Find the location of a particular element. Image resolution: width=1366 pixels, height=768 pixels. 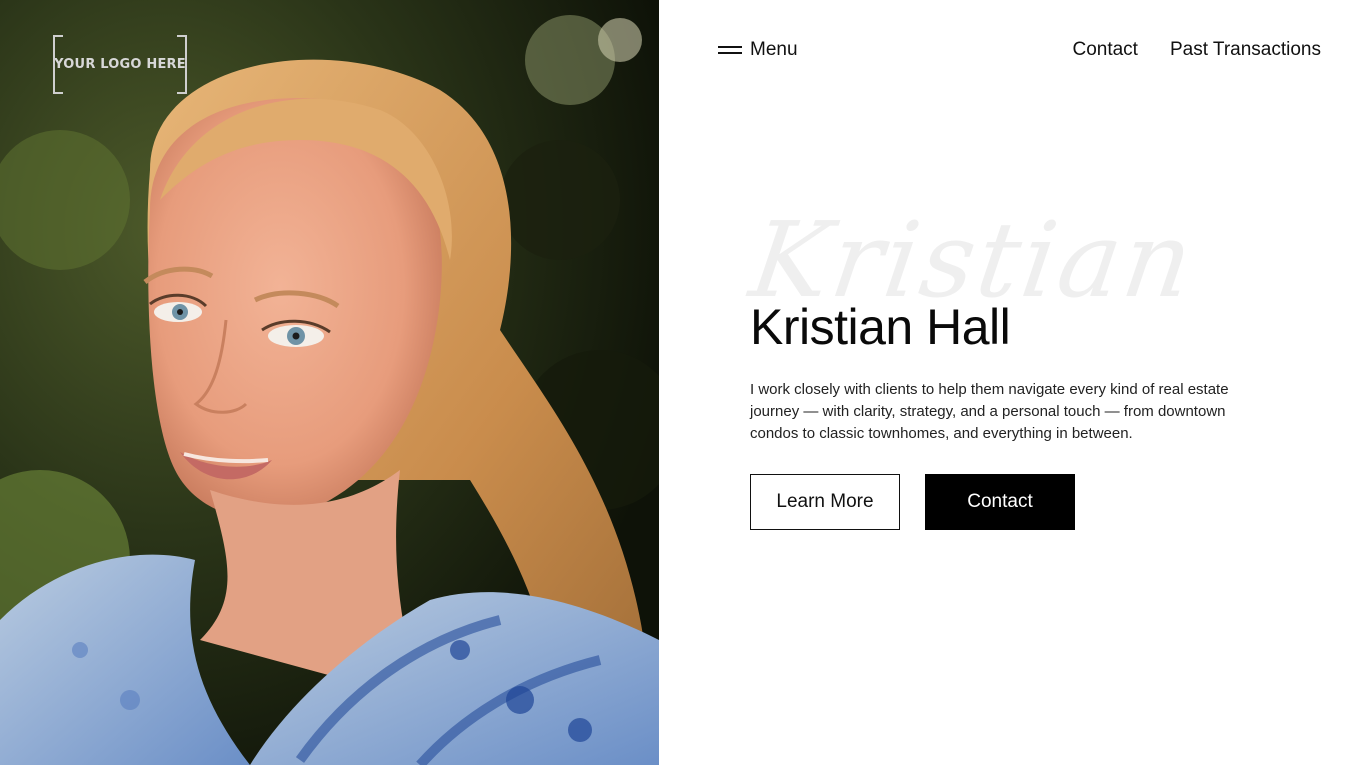

hamburger-icon is located at coordinates (730, 50).